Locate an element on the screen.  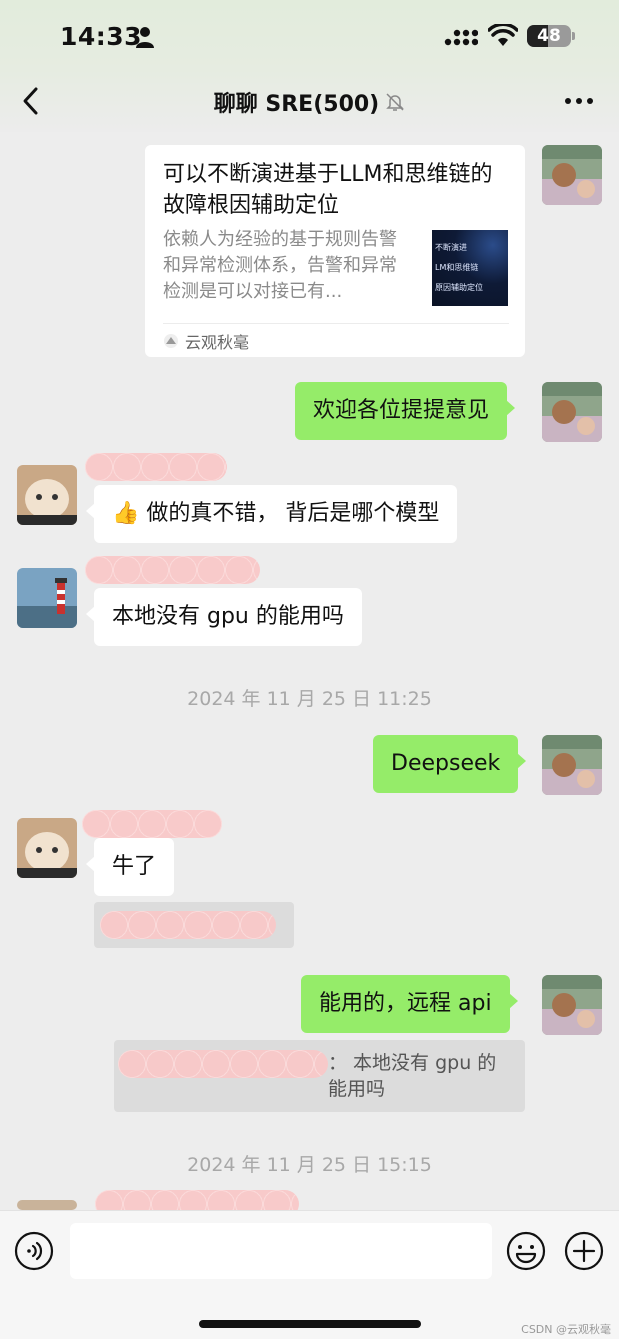
avatar-partial is located at coordinates (47, 1205).